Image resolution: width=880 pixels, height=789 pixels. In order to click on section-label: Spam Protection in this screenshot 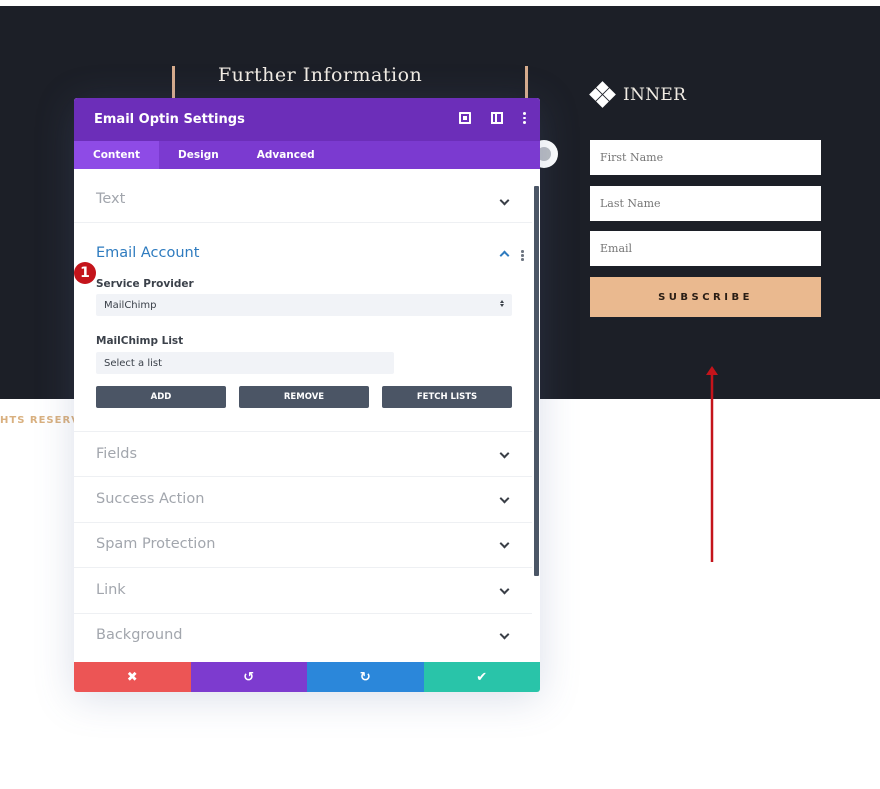, I will do `click(156, 544)`.